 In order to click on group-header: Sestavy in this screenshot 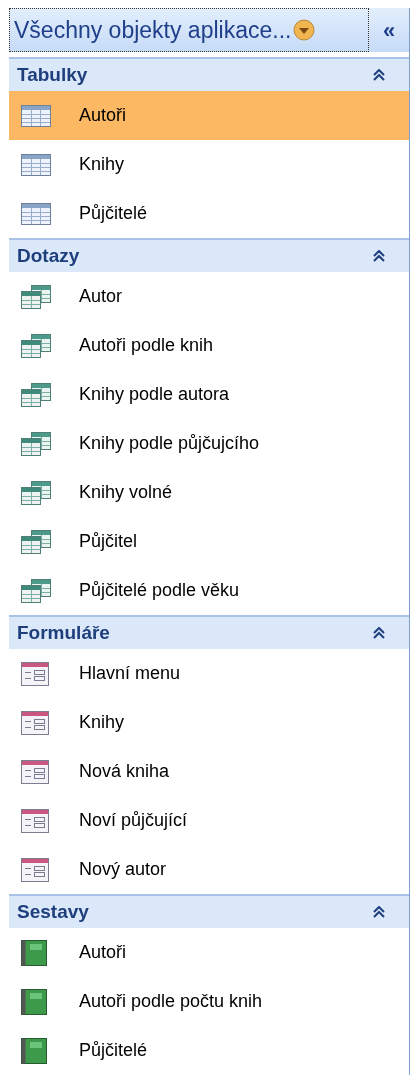, I will do `click(209, 911)`.